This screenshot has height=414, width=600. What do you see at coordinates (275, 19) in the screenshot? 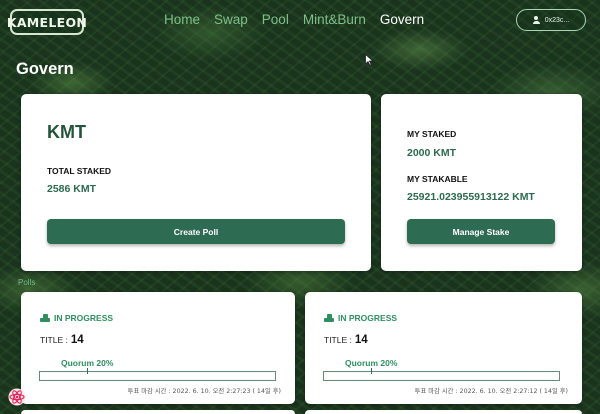
I see `nav-pool: Pool` at bounding box center [275, 19].